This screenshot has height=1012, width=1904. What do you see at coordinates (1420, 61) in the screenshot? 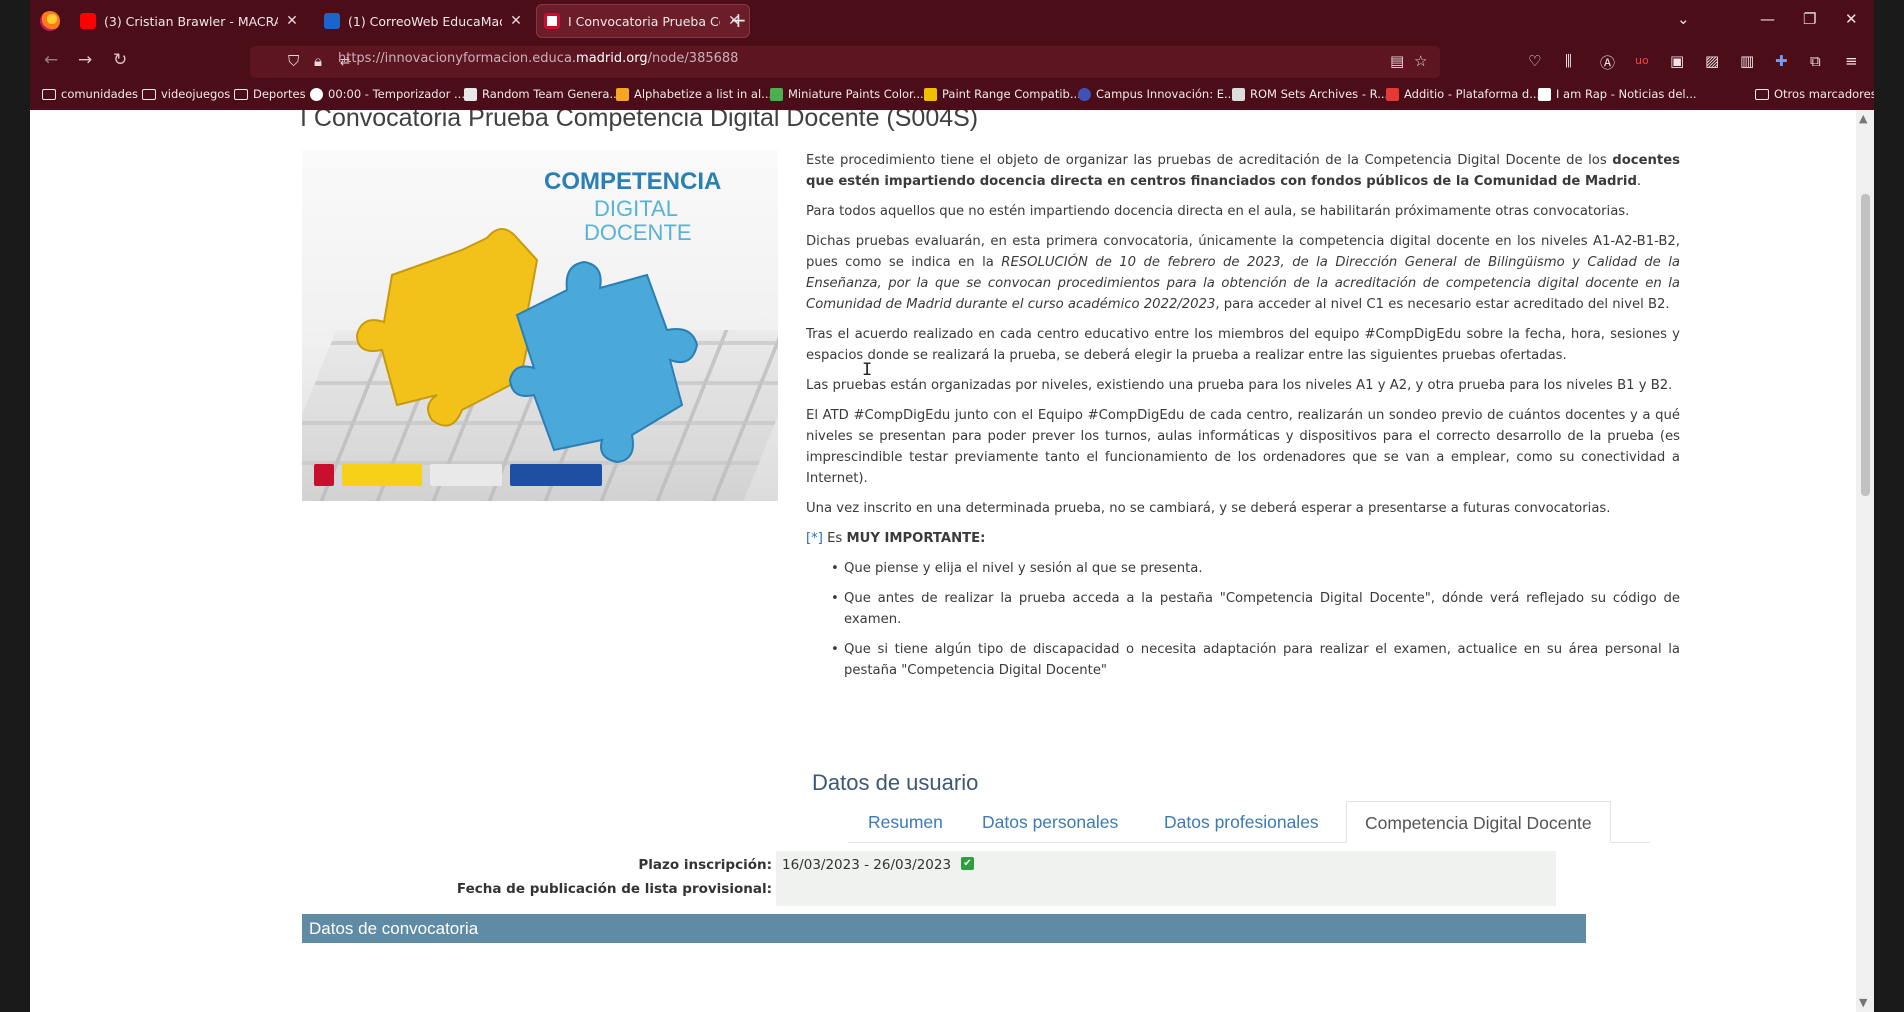
I see `bookmark-star-icon: ☆` at bounding box center [1420, 61].